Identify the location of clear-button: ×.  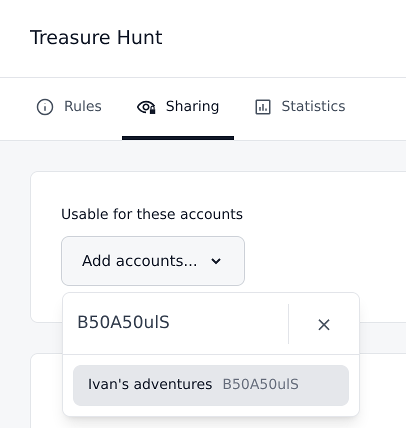
(324, 323).